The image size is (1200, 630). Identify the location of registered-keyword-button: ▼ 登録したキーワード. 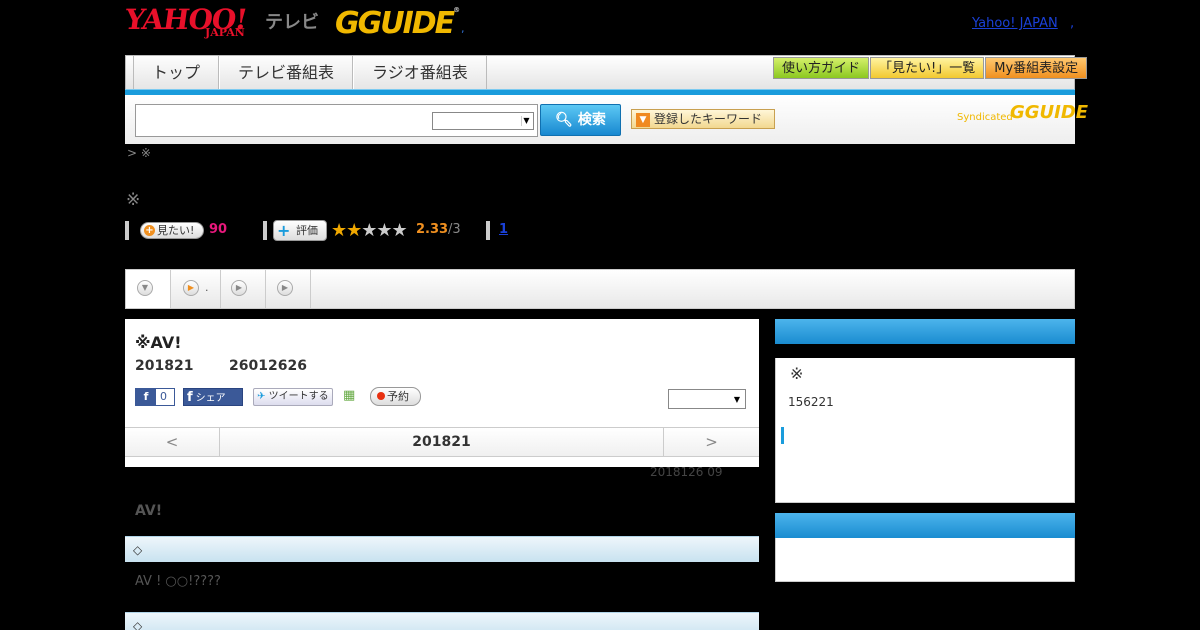
(703, 119).